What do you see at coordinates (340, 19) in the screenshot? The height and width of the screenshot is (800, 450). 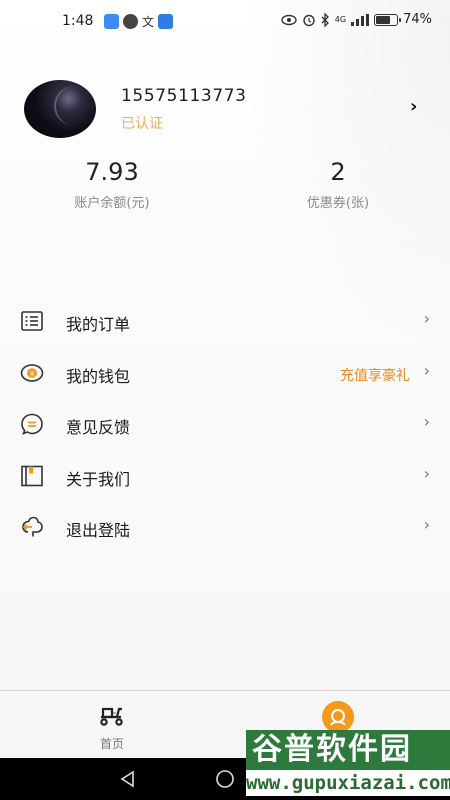 I see `network-type: 4G` at bounding box center [340, 19].